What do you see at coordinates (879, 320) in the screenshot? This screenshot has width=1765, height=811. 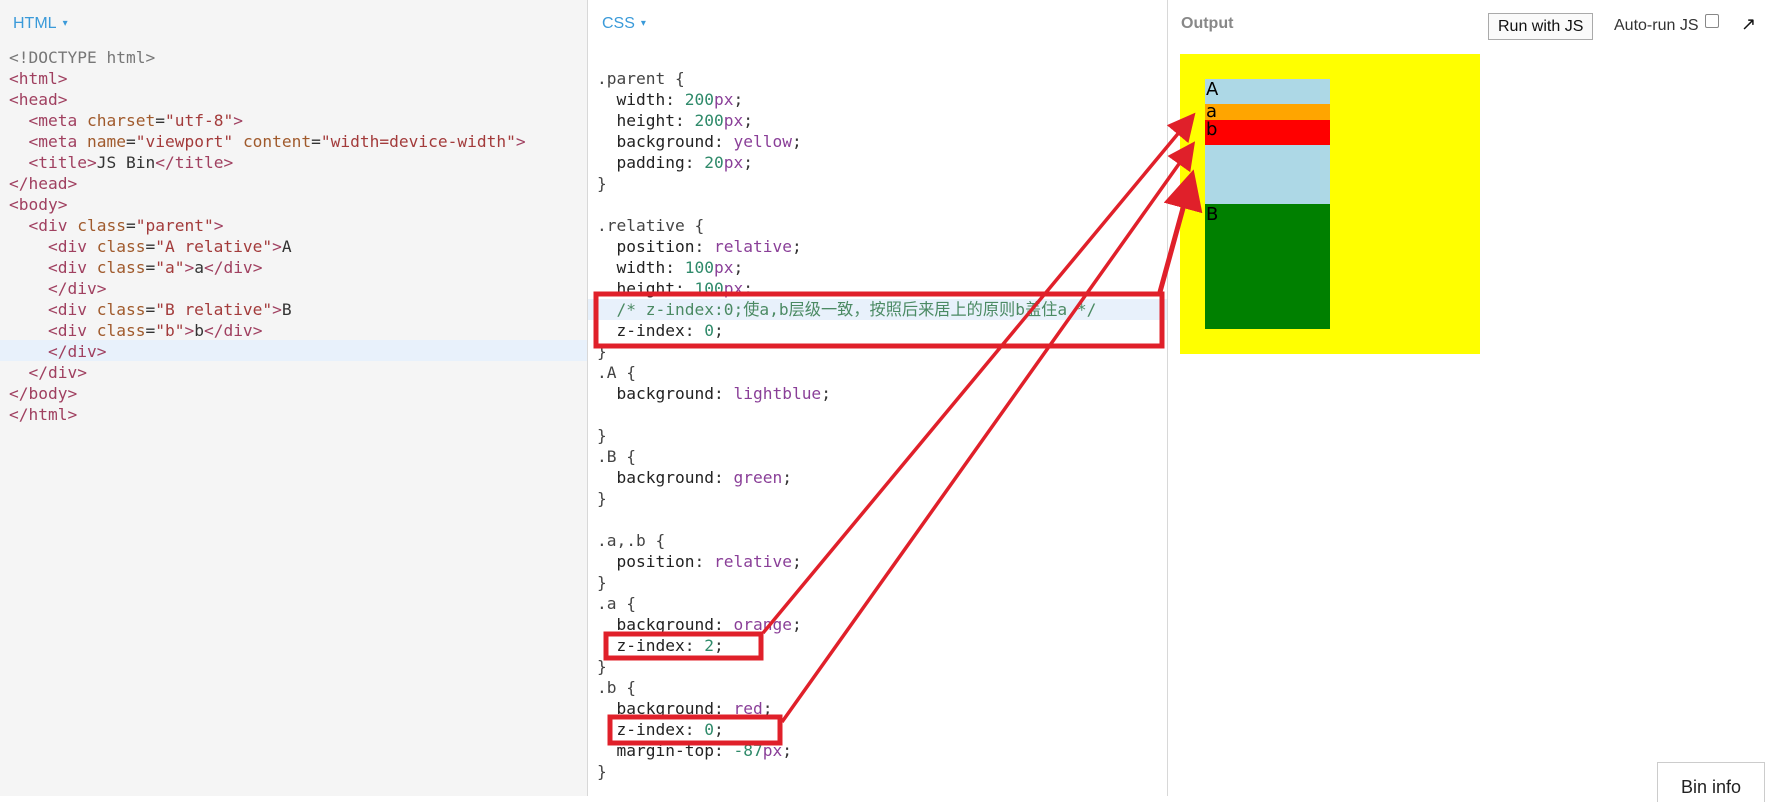 I see `highlight-box-relative-zindex` at bounding box center [879, 320].